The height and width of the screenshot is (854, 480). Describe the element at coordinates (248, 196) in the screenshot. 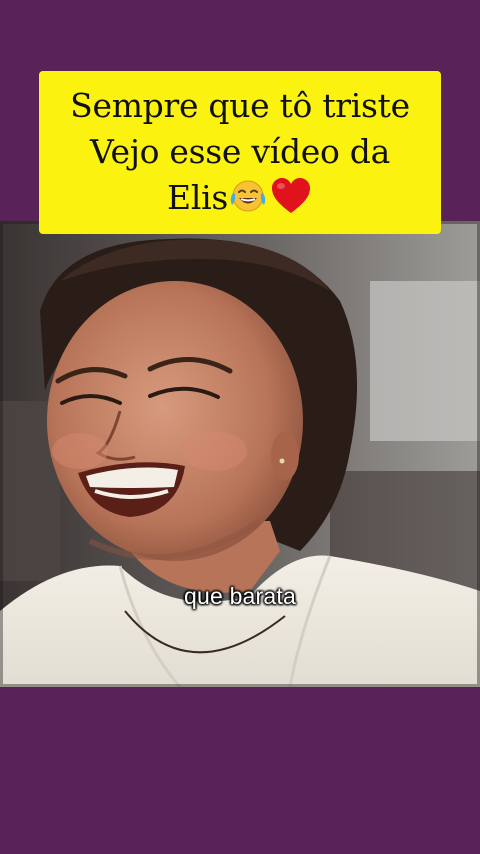

I see `laughing-emoji-icon` at that location.